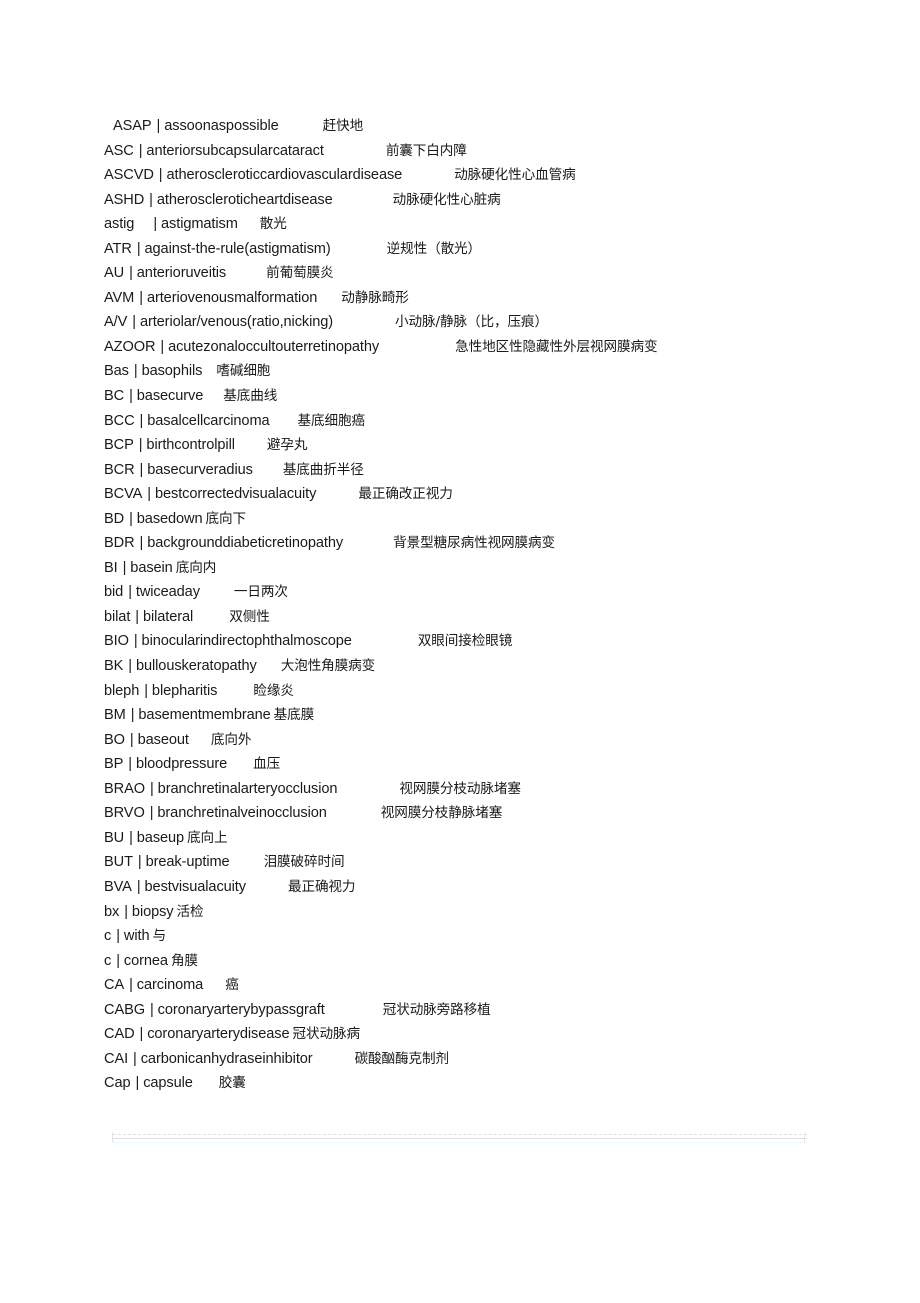 Image resolution: width=920 pixels, height=1303 pixels. I want to click on entry-english-term: bullouskeratopathy, so click(196, 666).